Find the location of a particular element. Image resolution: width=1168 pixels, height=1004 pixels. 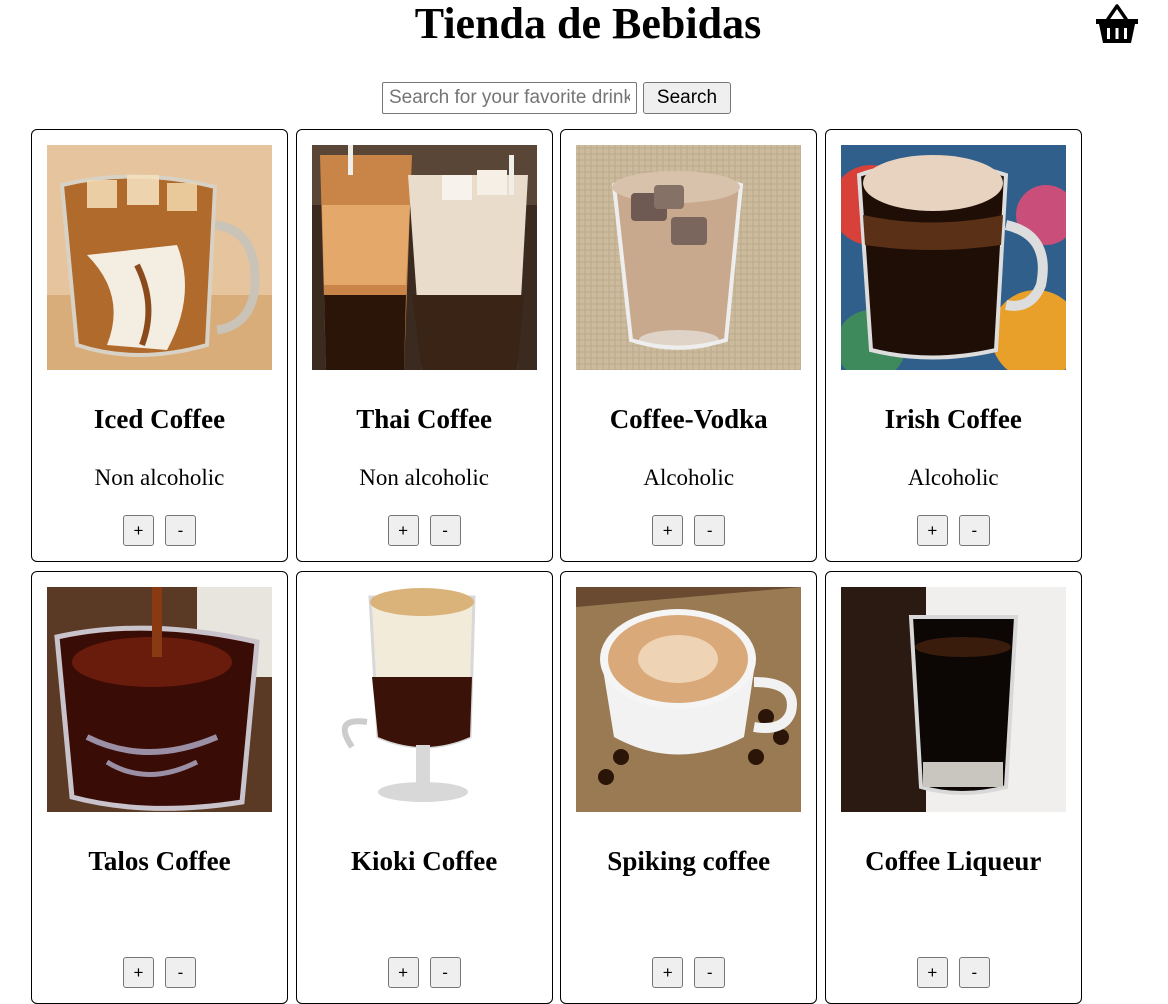

drink-card: Iced Coffee Non alcoholic + - is located at coordinates (159, 345).